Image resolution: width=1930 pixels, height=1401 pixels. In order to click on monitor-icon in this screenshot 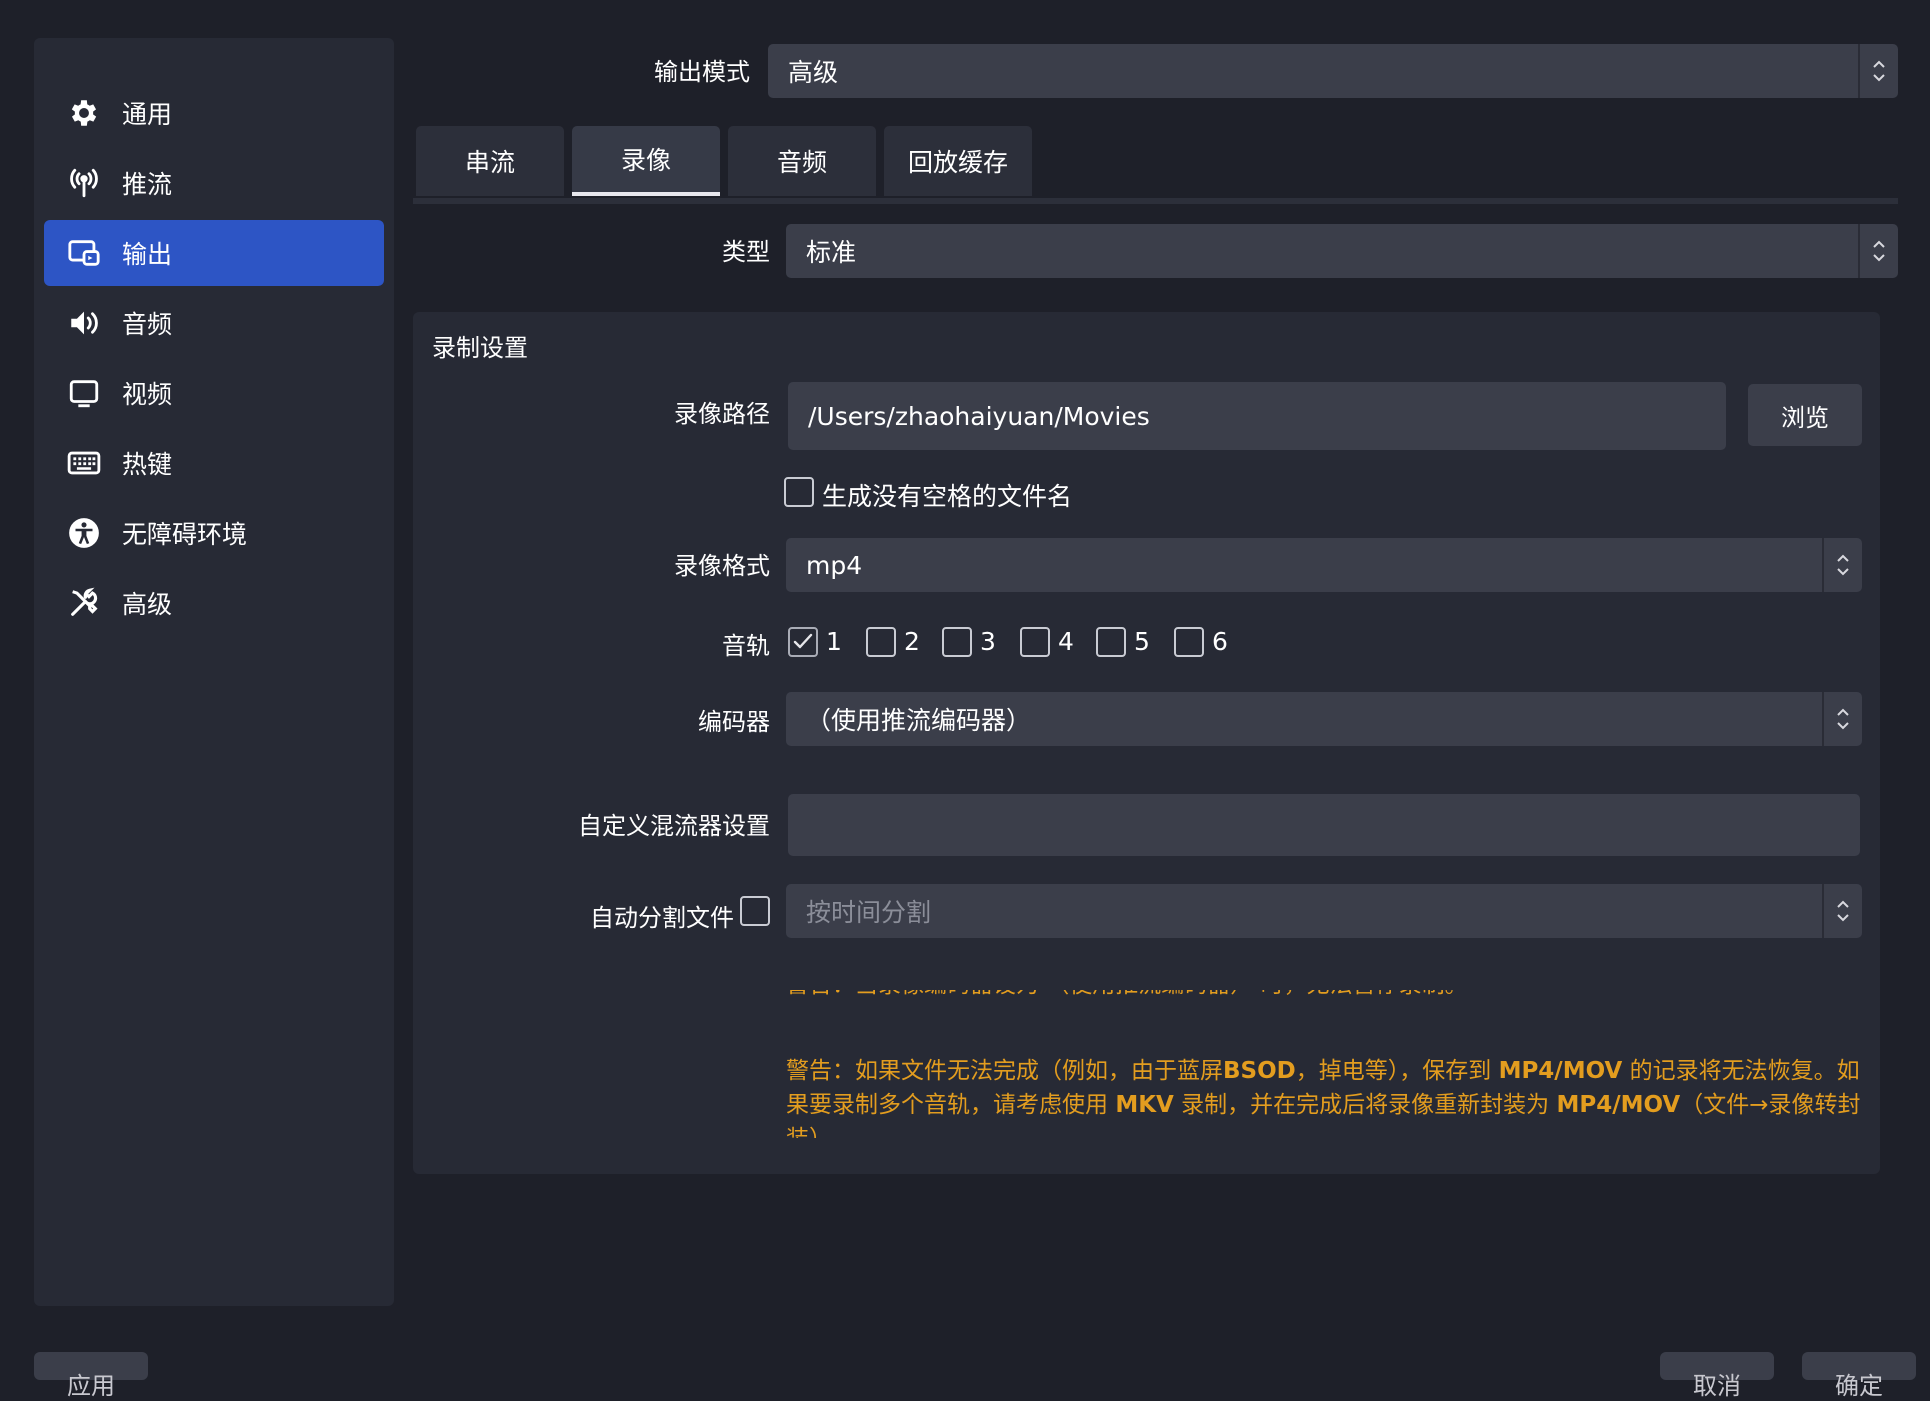, I will do `click(84, 393)`.